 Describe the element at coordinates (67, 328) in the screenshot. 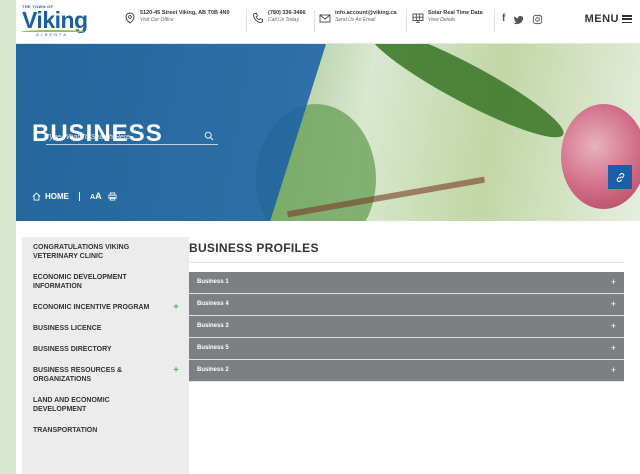

I see `sidebar-item-label: BUSINESS LICENCE` at that location.